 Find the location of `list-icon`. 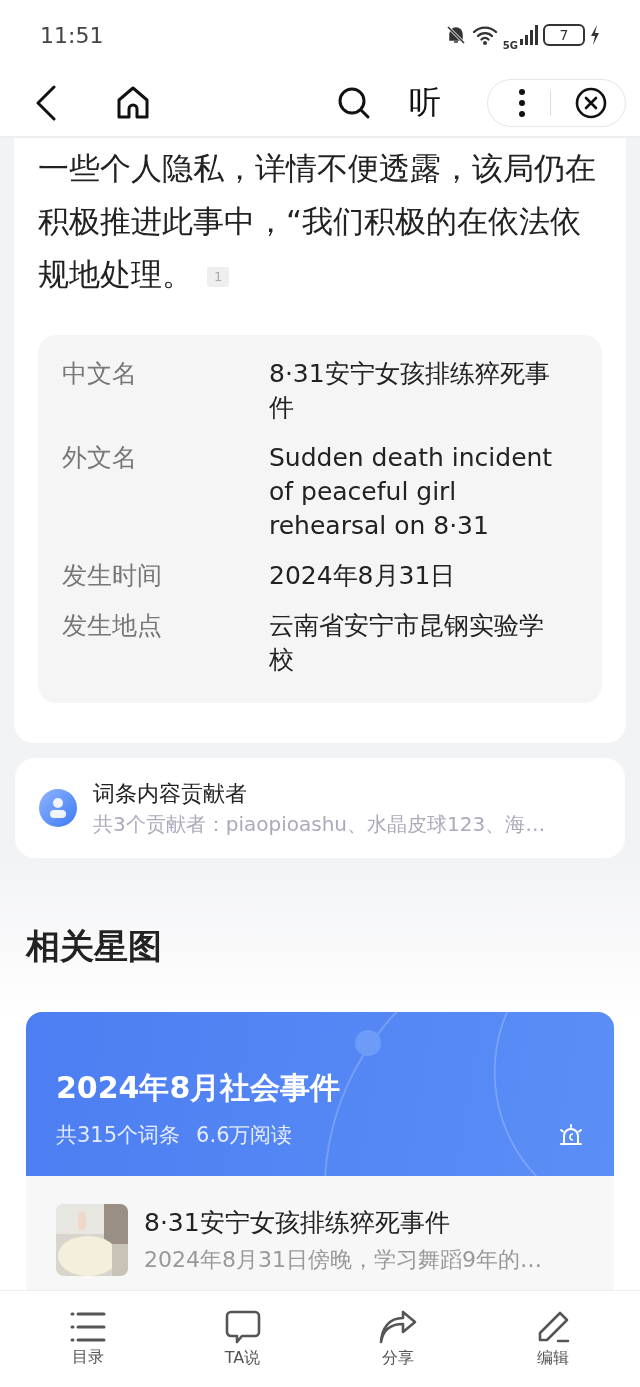

list-icon is located at coordinates (87, 1326).